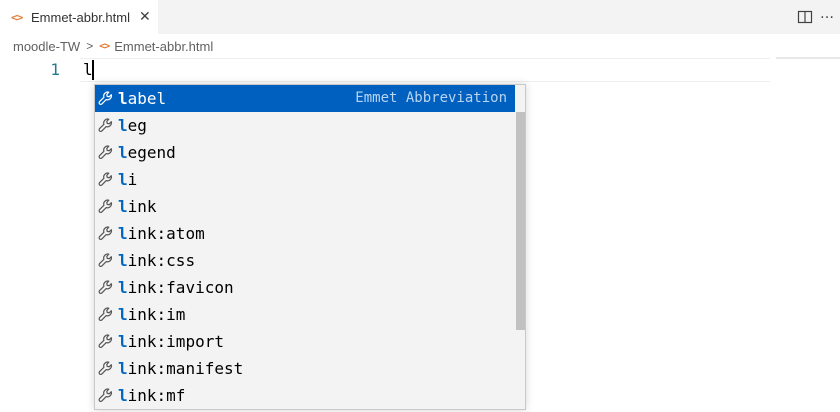  I want to click on suggest-item-rest: eg, so click(137, 125).